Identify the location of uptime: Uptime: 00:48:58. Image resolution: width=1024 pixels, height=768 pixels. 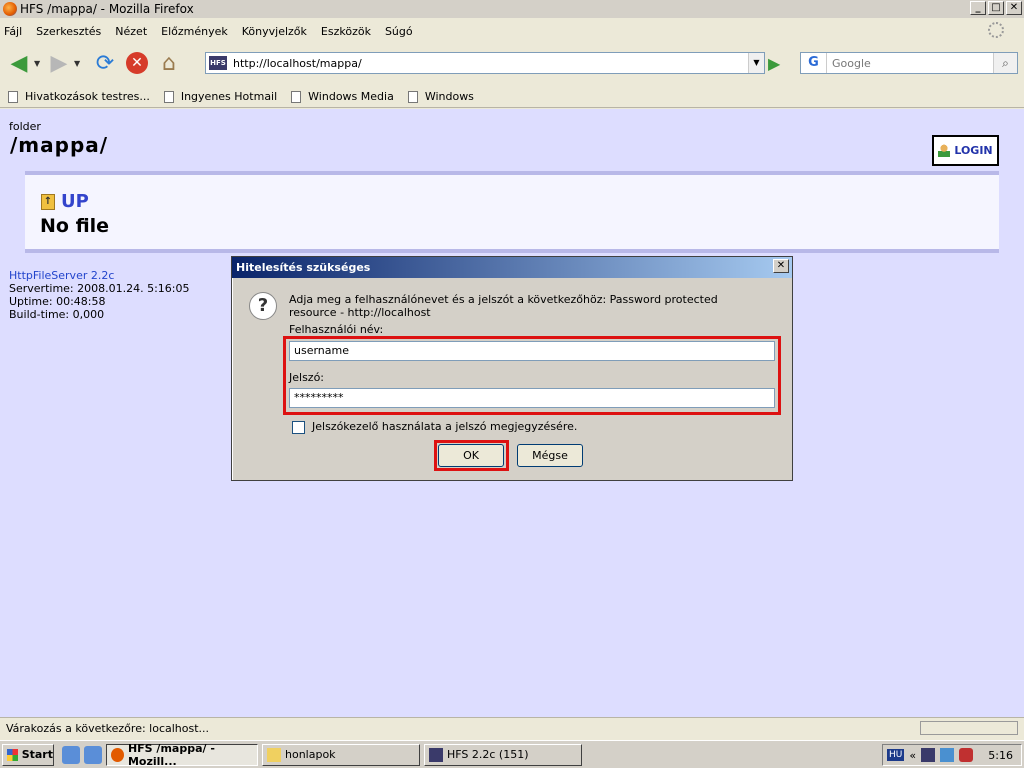
(57, 301).